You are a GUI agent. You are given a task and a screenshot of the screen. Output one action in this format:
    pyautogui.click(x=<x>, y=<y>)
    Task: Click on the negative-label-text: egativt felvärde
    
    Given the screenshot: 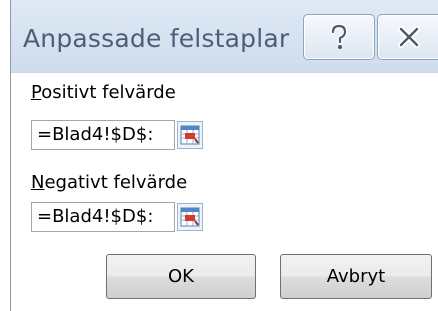 What is the action you would take?
    pyautogui.click(x=116, y=182)
    